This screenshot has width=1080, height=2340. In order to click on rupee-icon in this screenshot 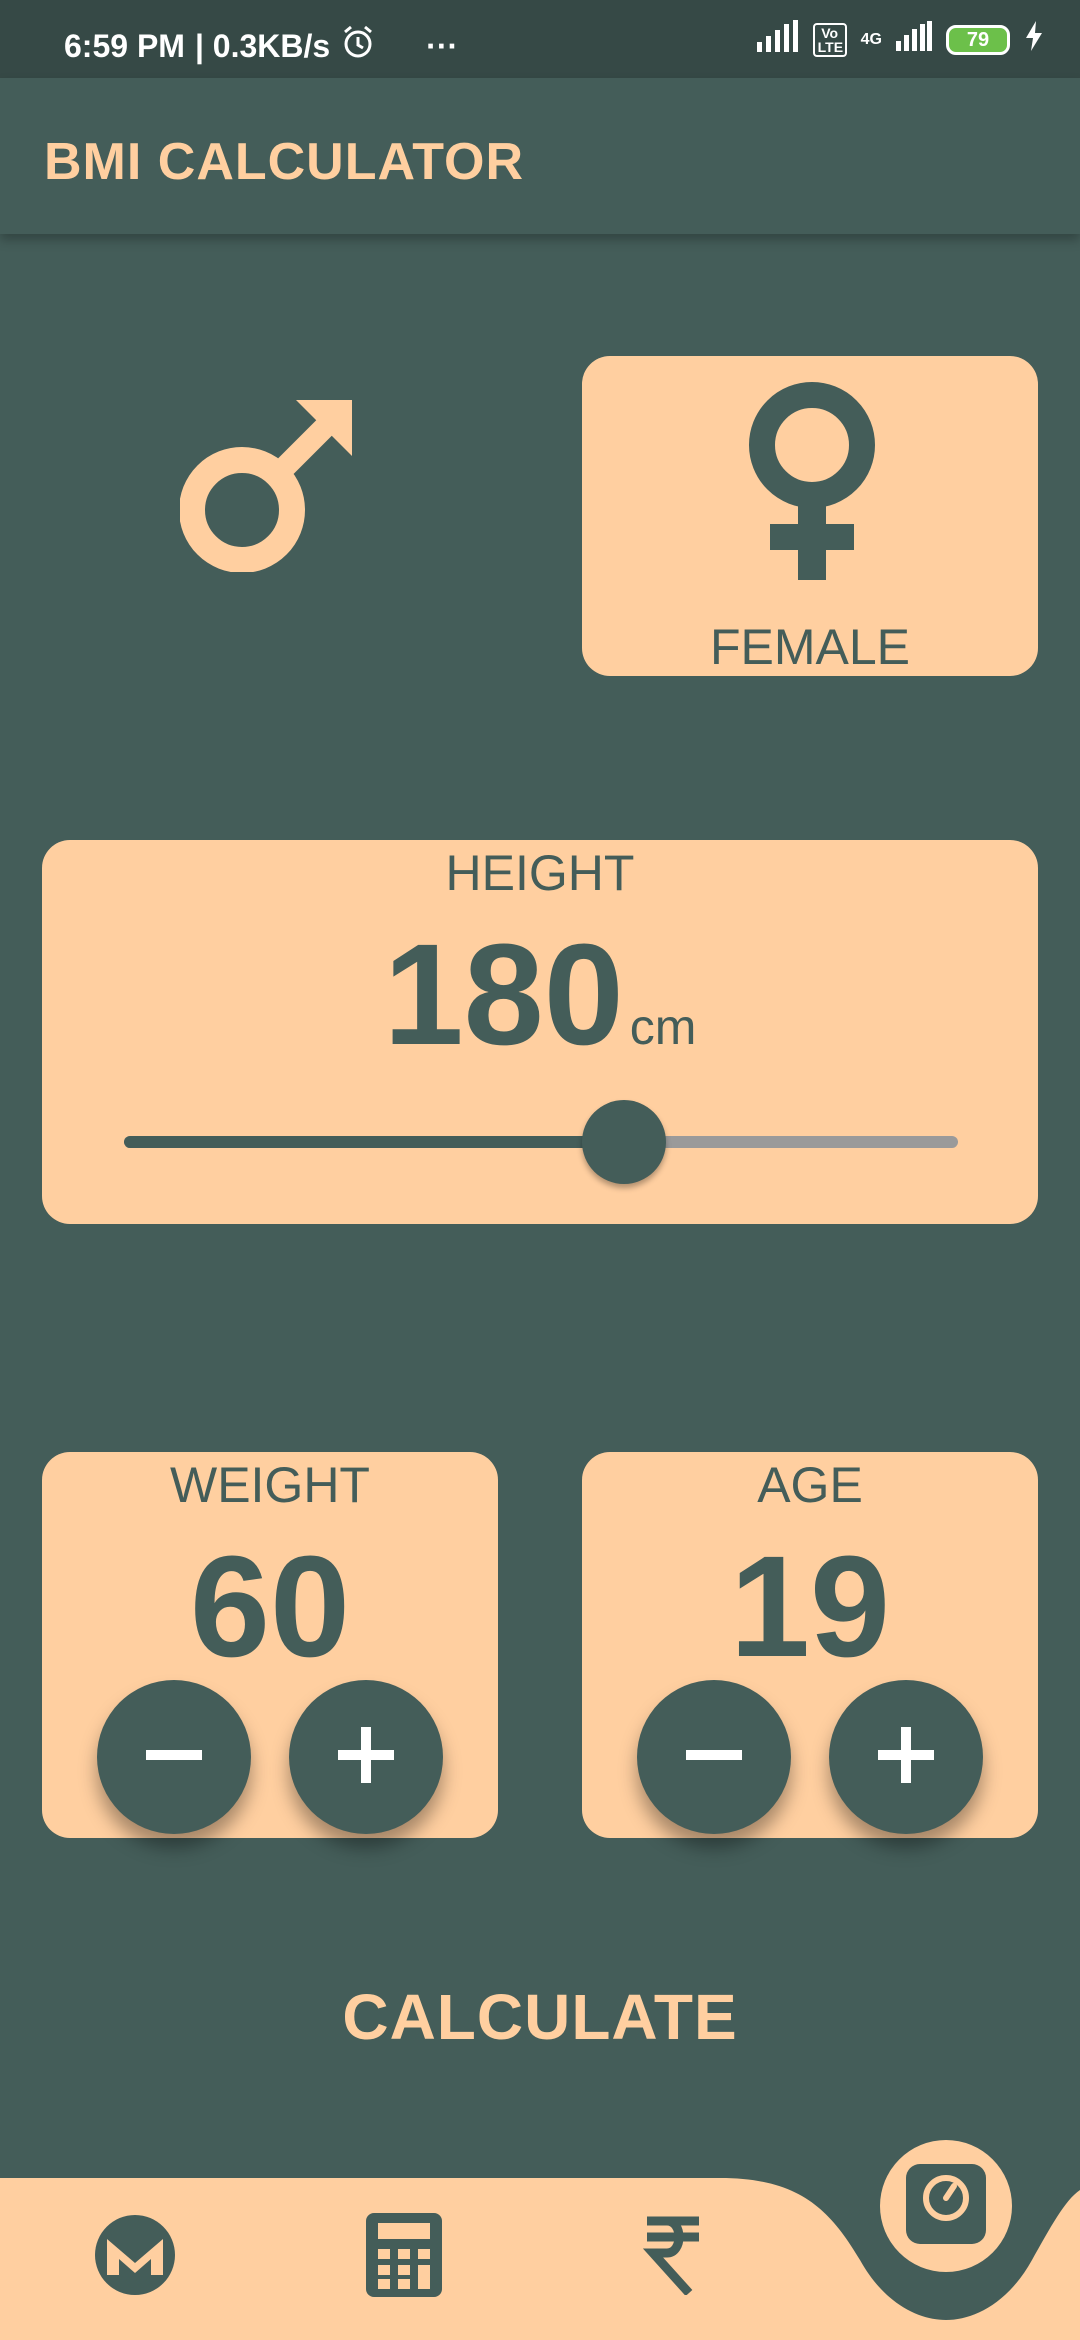, I will do `click(672, 2257)`.